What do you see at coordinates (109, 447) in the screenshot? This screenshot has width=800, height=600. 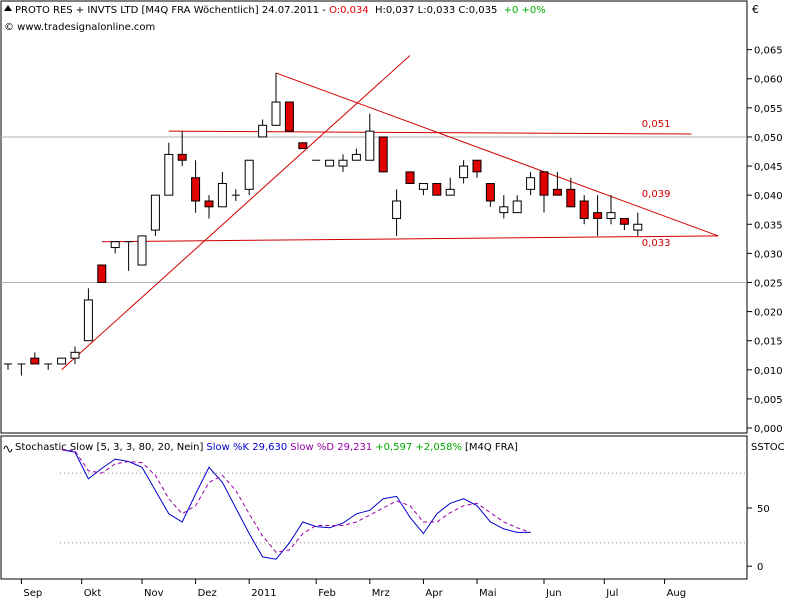 I see `stoch-legend-item: Stochastic Slow [5, 3, 3, 80, 20, Nein]` at bounding box center [109, 447].